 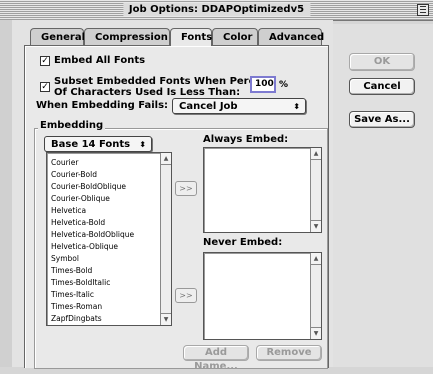 I want to click on list-item: ZapfDingbats, so click(x=76, y=318).